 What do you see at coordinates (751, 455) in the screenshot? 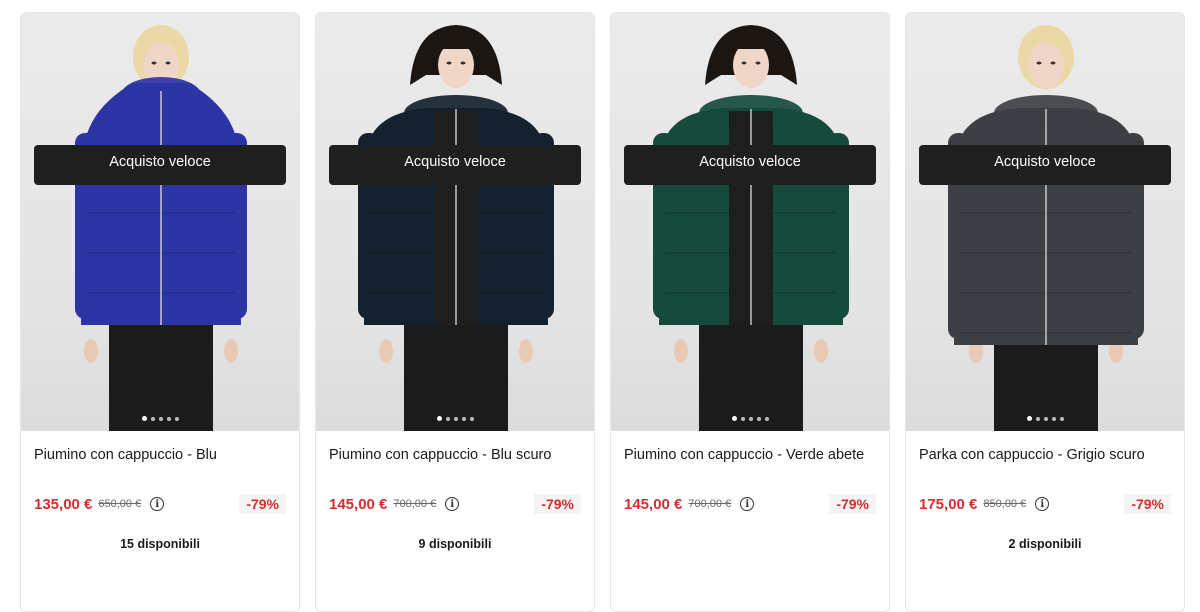
I see `product-title: Piumino con cappuccio - Verde abete` at bounding box center [751, 455].